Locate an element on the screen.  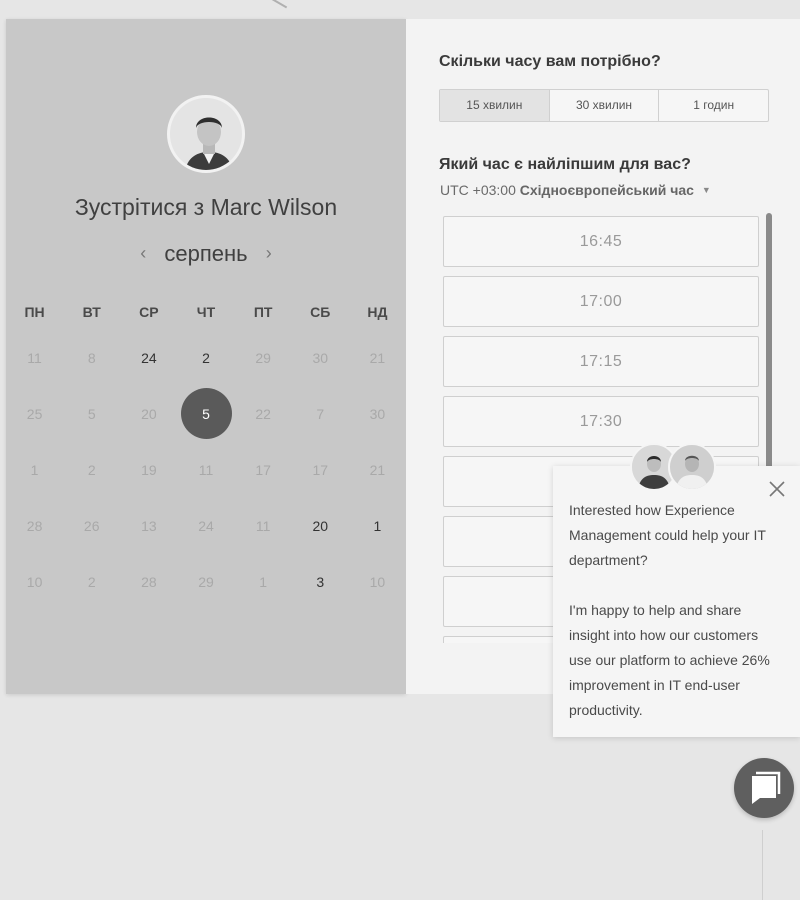
time-slot-button: 17:30 is located at coordinates (601, 421).